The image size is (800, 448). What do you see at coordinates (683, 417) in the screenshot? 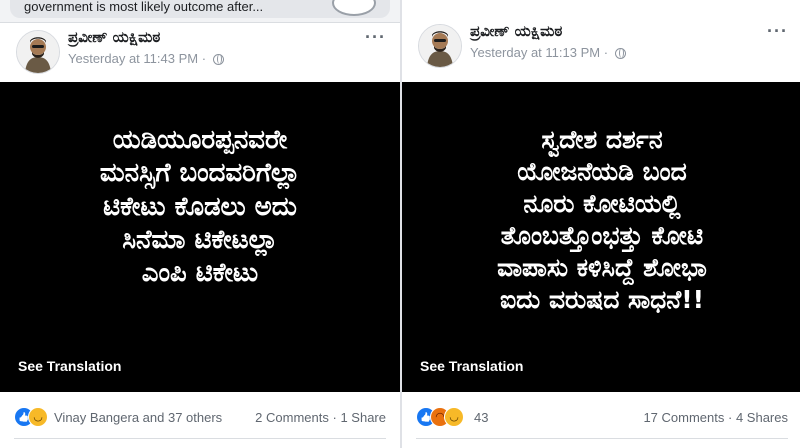
I see `comments-count: 17 Comments` at bounding box center [683, 417].